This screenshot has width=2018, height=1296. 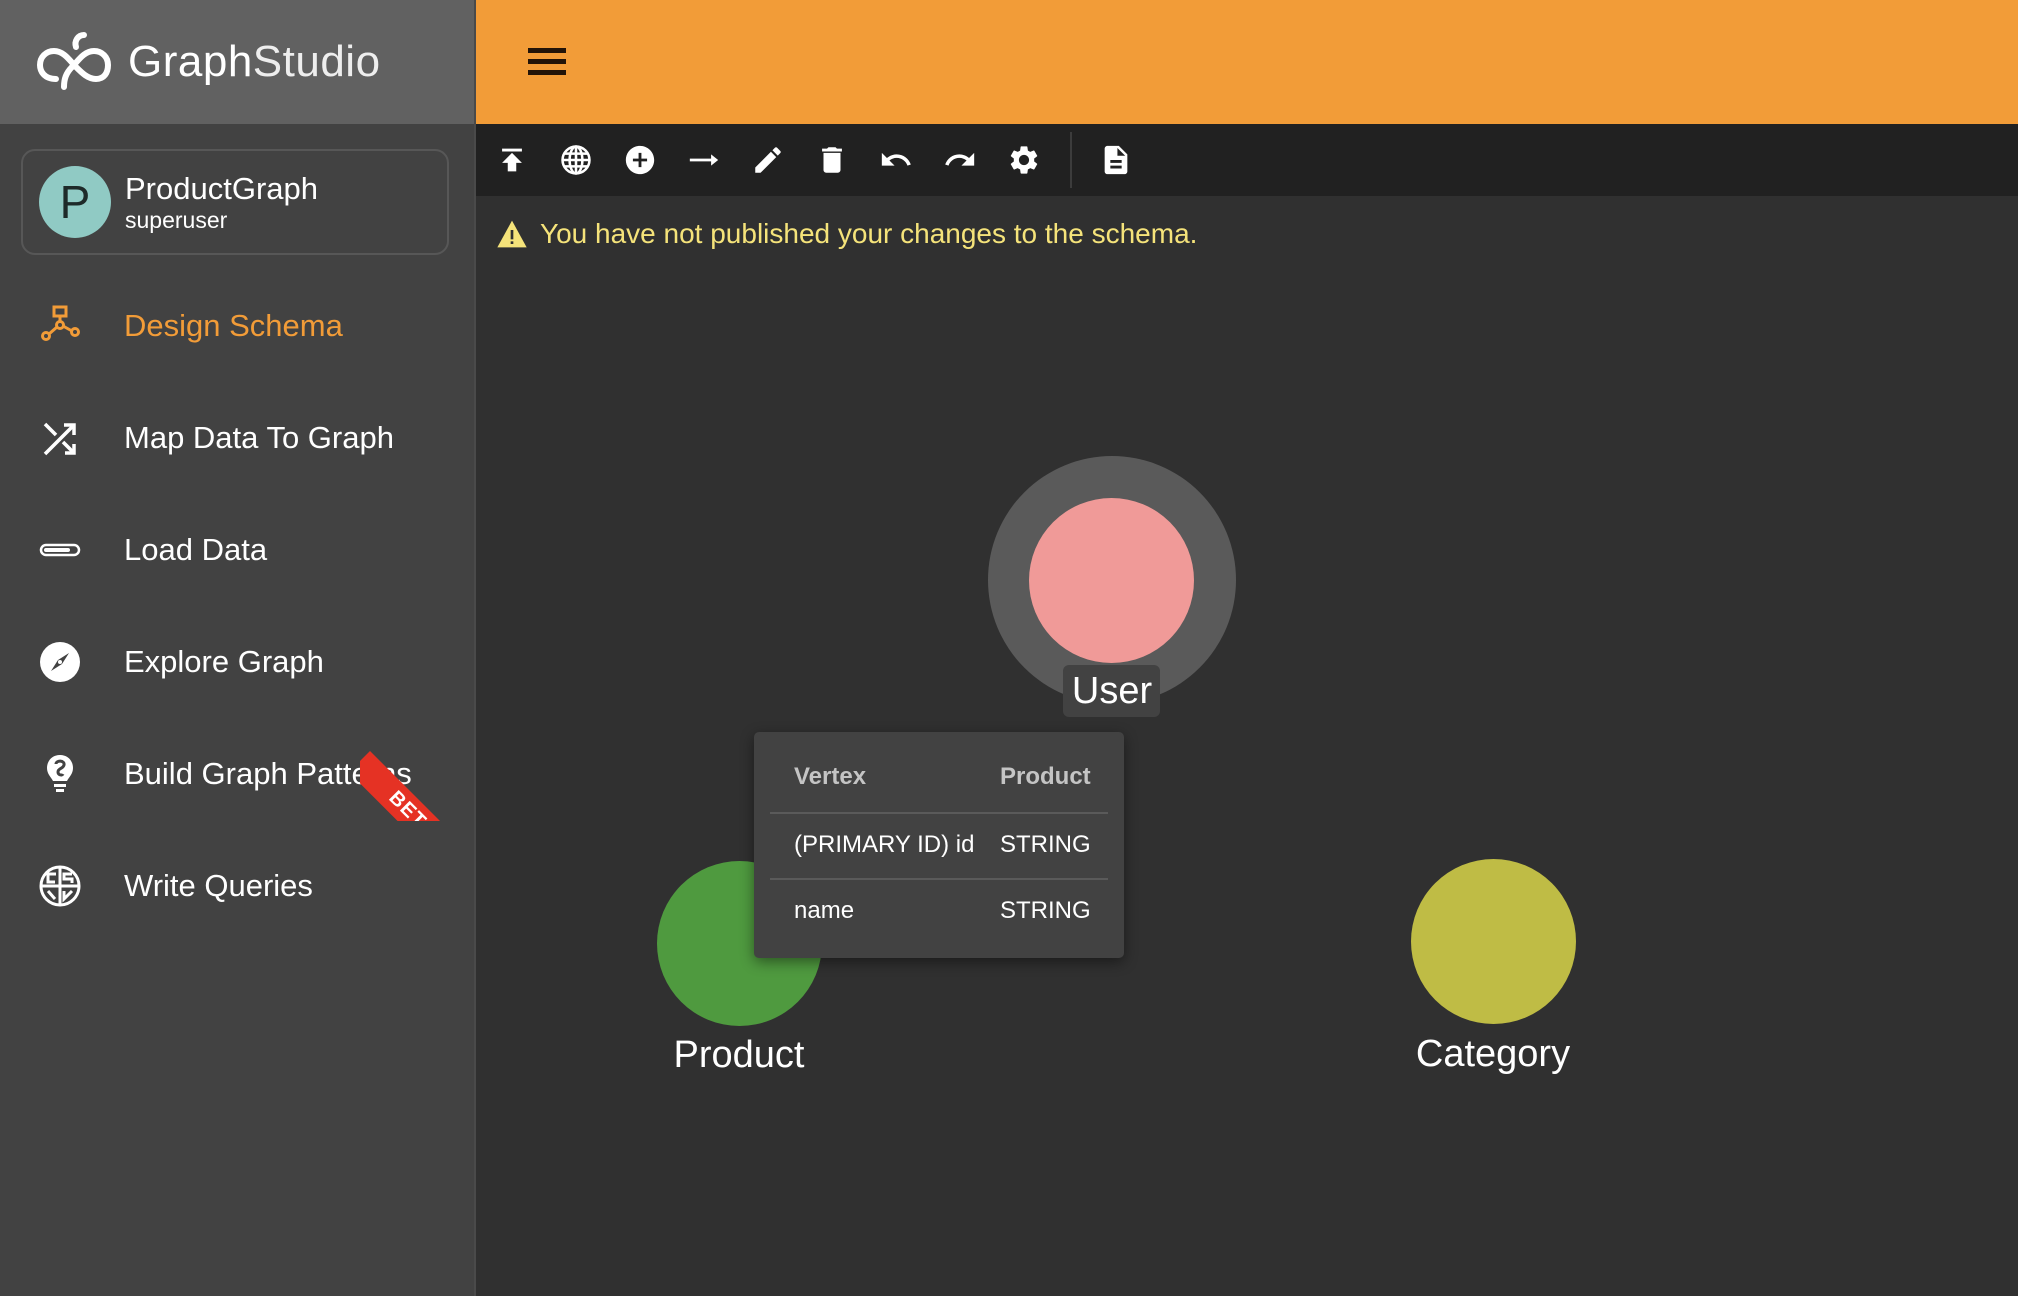 I want to click on logo: GraphStudio, so click(x=237, y=62).